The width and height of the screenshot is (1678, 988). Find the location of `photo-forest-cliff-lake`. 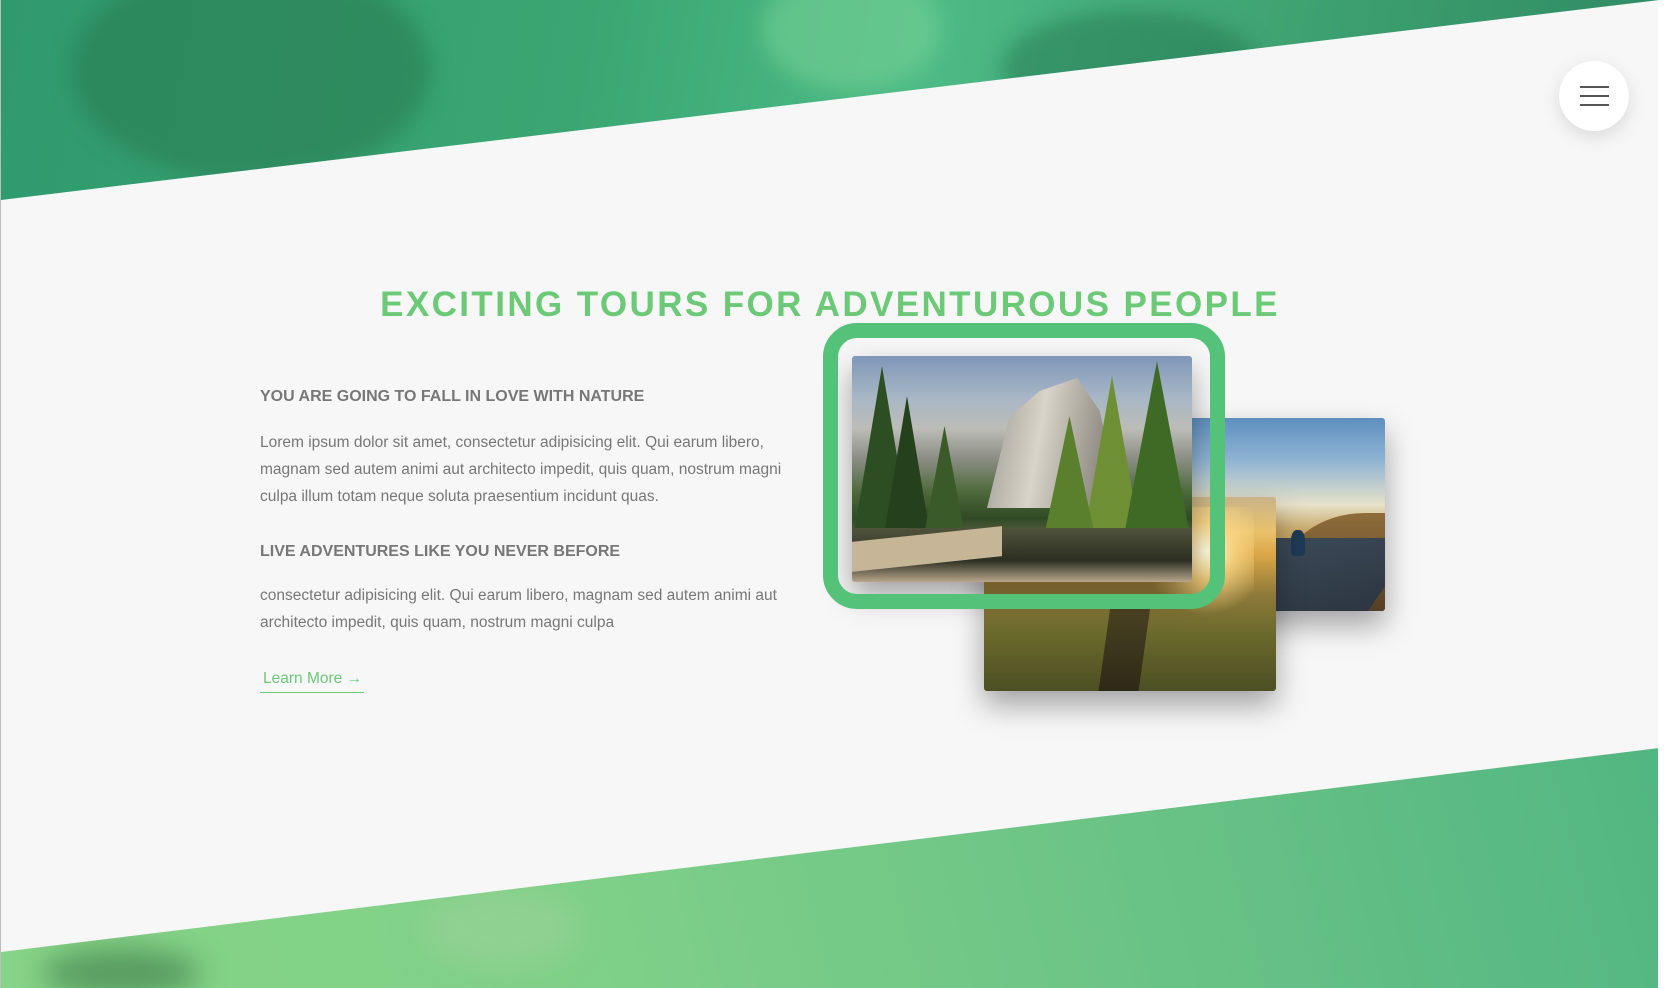

photo-forest-cliff-lake is located at coordinates (1022, 469).